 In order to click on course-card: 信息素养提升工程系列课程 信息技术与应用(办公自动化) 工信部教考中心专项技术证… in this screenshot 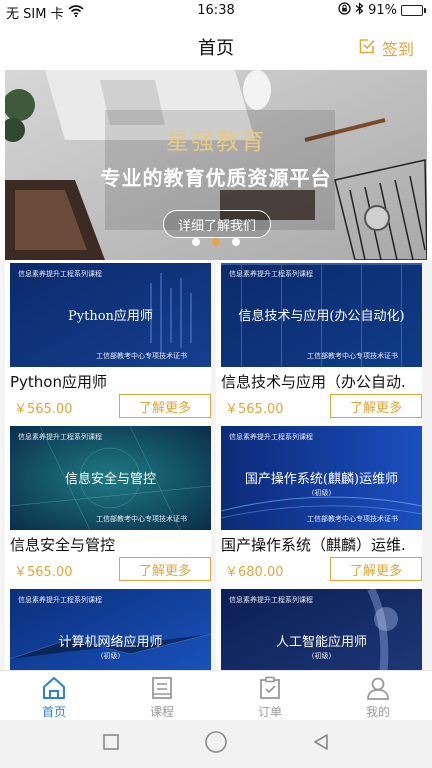, I will do `click(319, 341)`.